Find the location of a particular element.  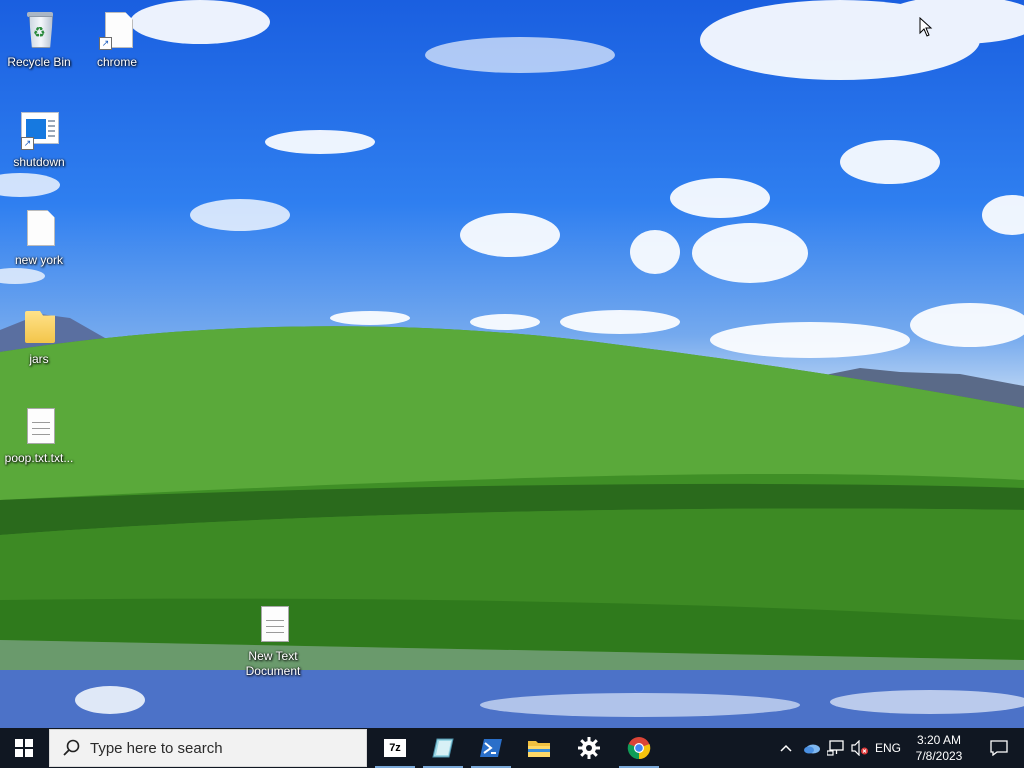

taskbar-app-notepad is located at coordinates (443, 748).